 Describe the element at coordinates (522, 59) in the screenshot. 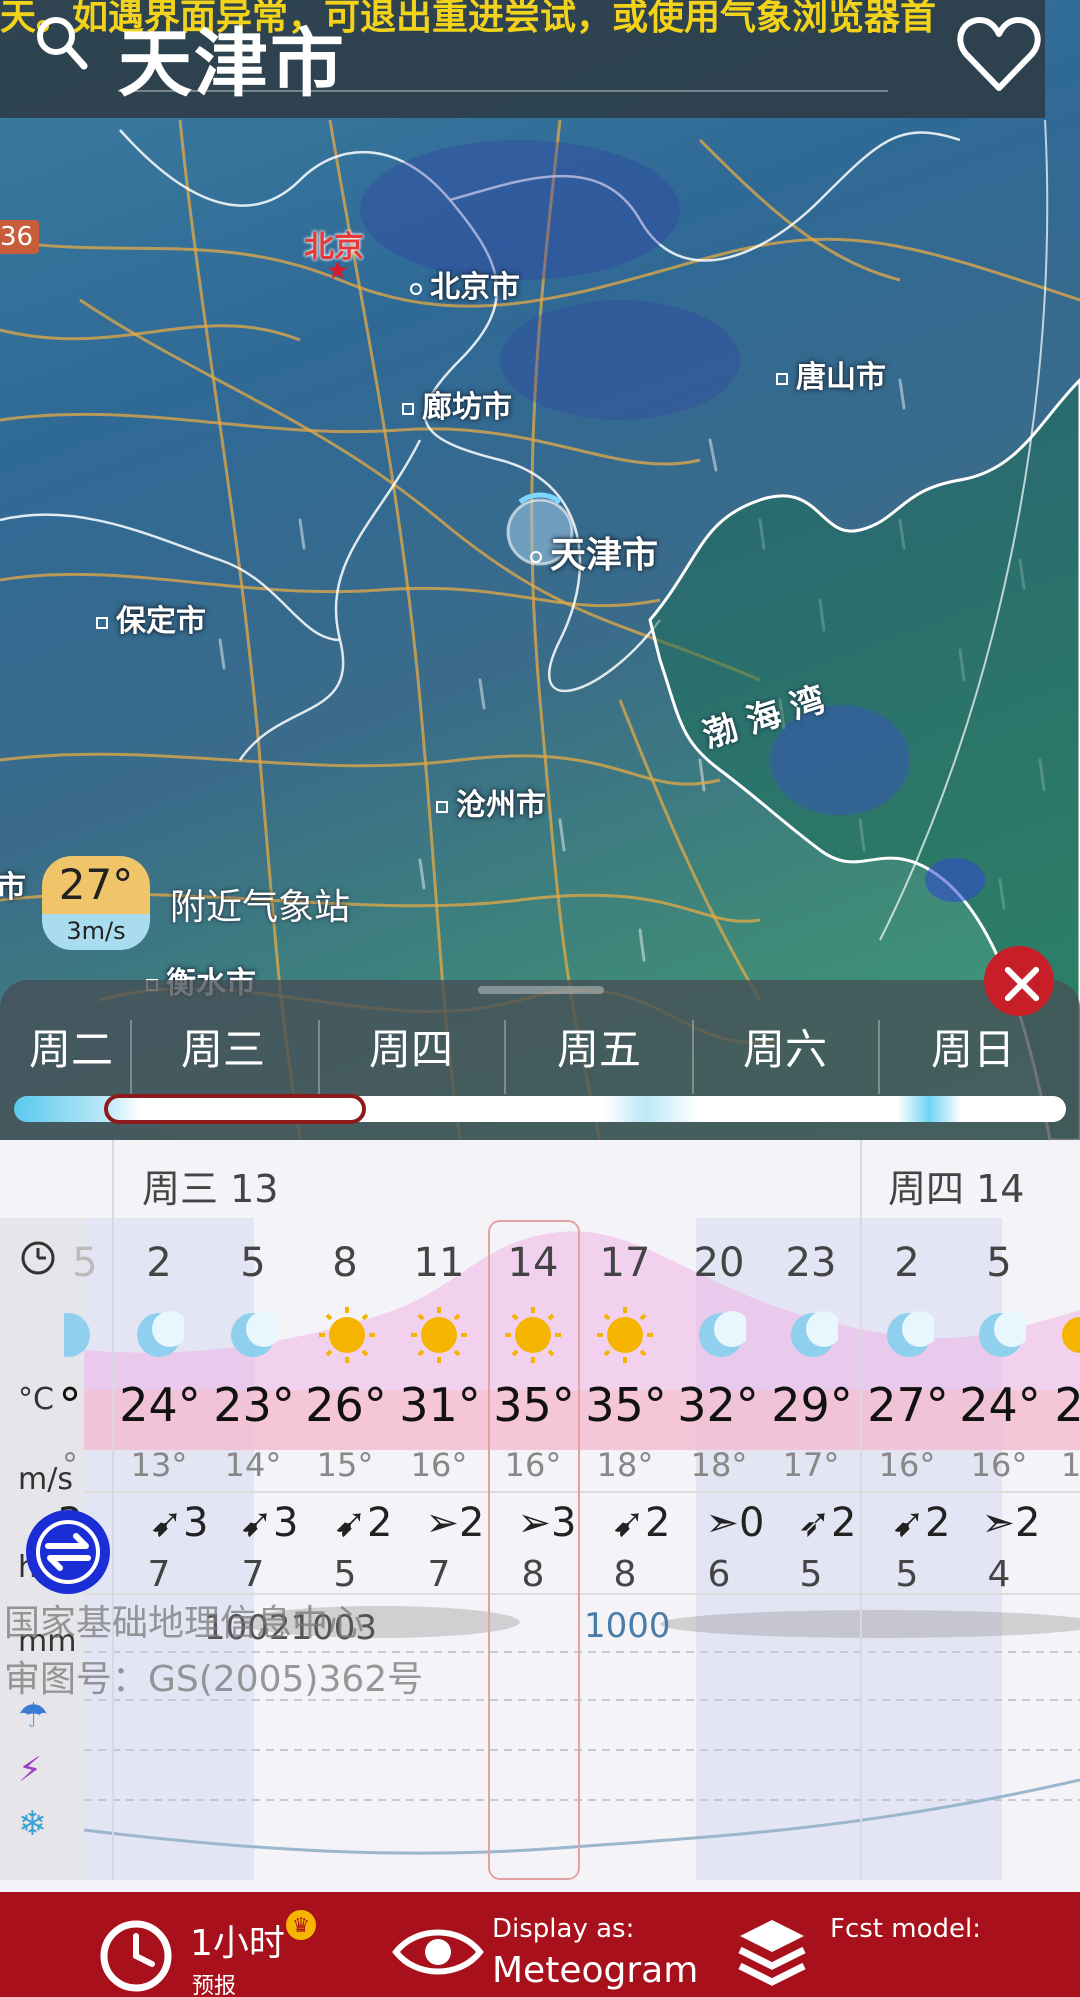

I see `search-bar: 天。如遇界面异常，可退出重进尝试，或使用气象浏览器首 天津市` at that location.